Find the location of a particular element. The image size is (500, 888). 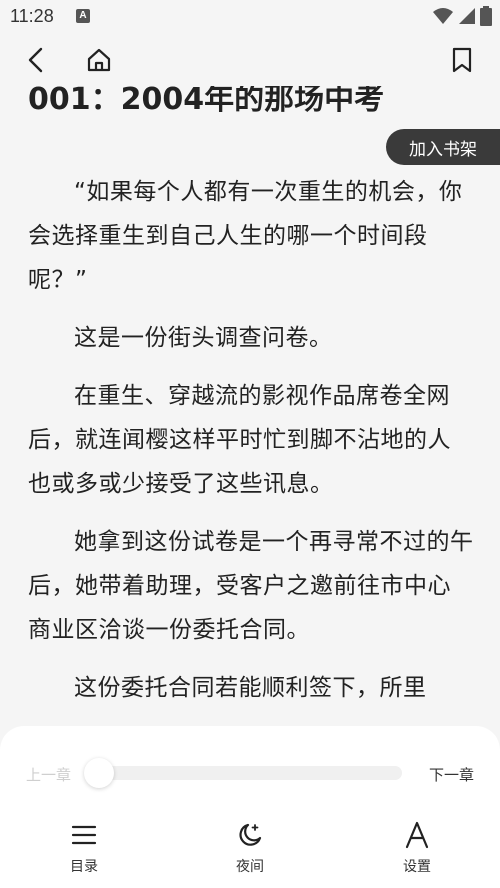

moon-icon is located at coordinates (250, 834).